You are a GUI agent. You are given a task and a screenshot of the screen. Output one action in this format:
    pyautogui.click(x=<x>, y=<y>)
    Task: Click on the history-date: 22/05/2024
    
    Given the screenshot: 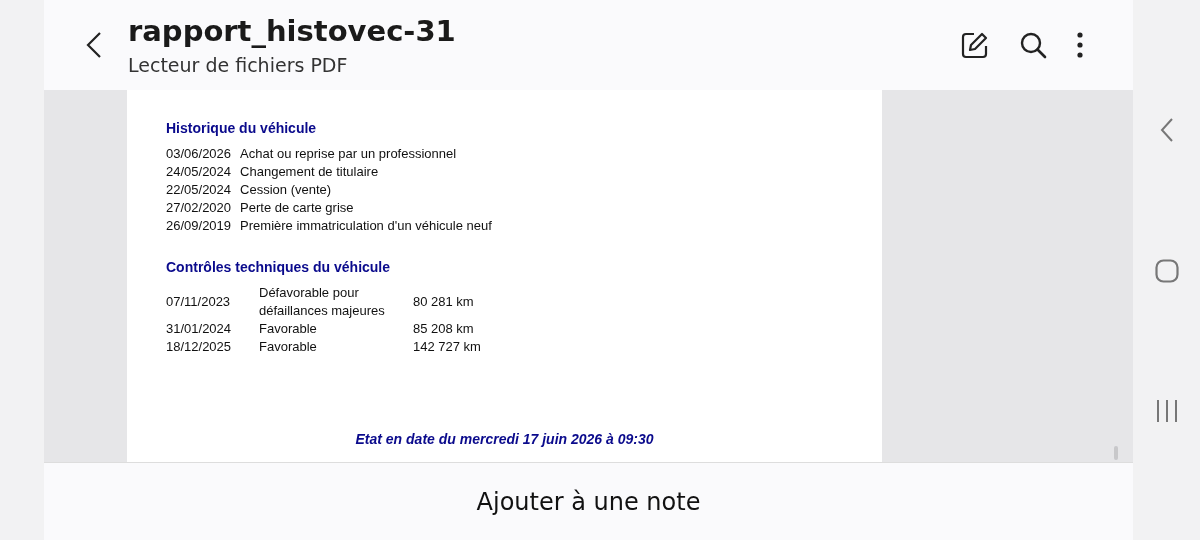 What is the action you would take?
    pyautogui.click(x=199, y=190)
    